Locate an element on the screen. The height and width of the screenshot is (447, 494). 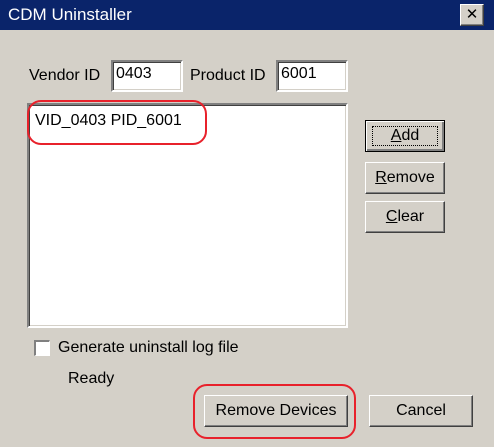
product-id-input: 6001 is located at coordinates (312, 76).